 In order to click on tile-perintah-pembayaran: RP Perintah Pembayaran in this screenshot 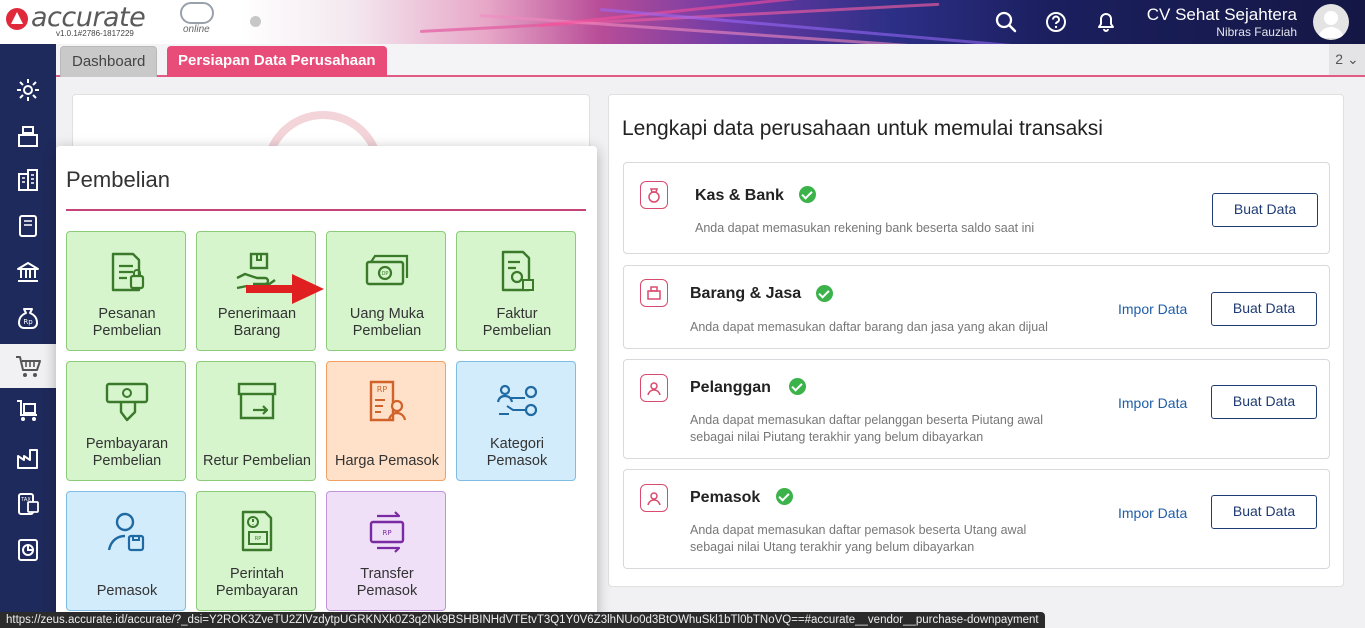, I will do `click(256, 551)`.